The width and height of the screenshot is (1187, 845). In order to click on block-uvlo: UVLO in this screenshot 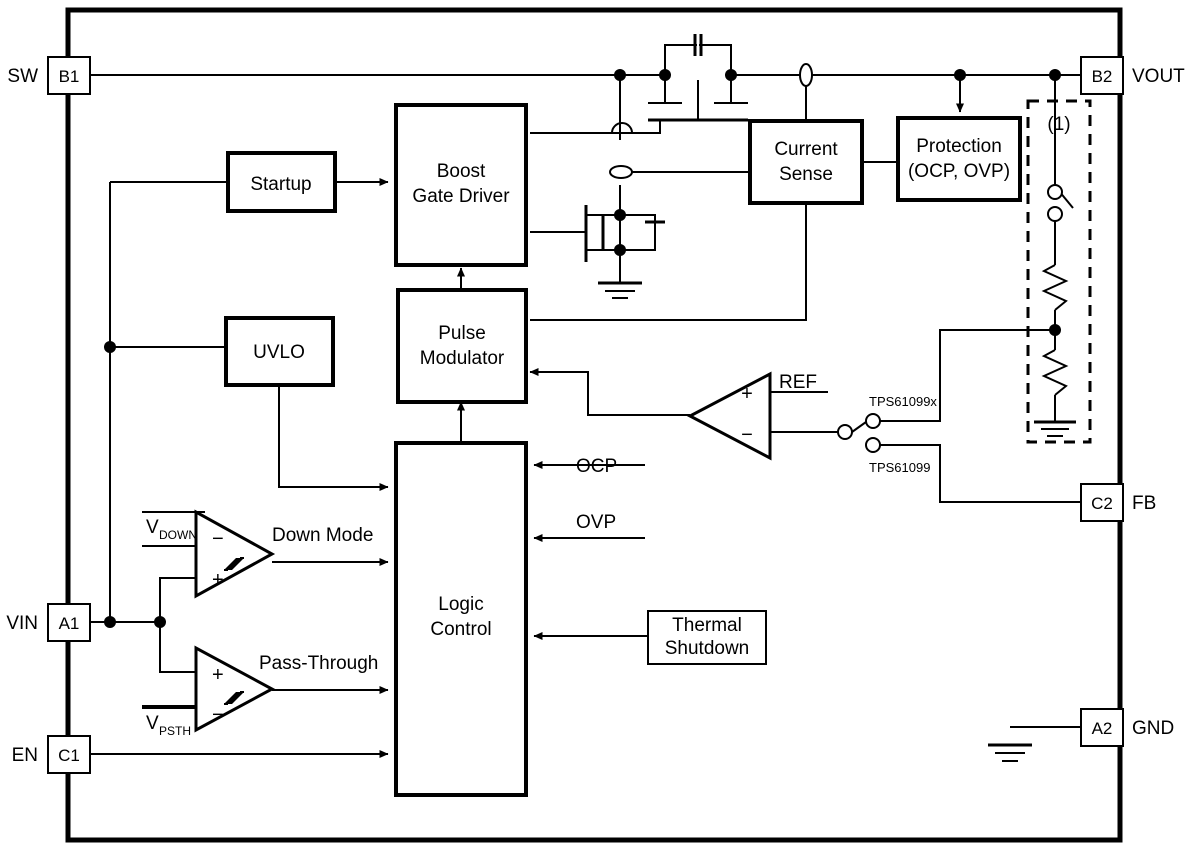, I will do `click(279, 351)`.